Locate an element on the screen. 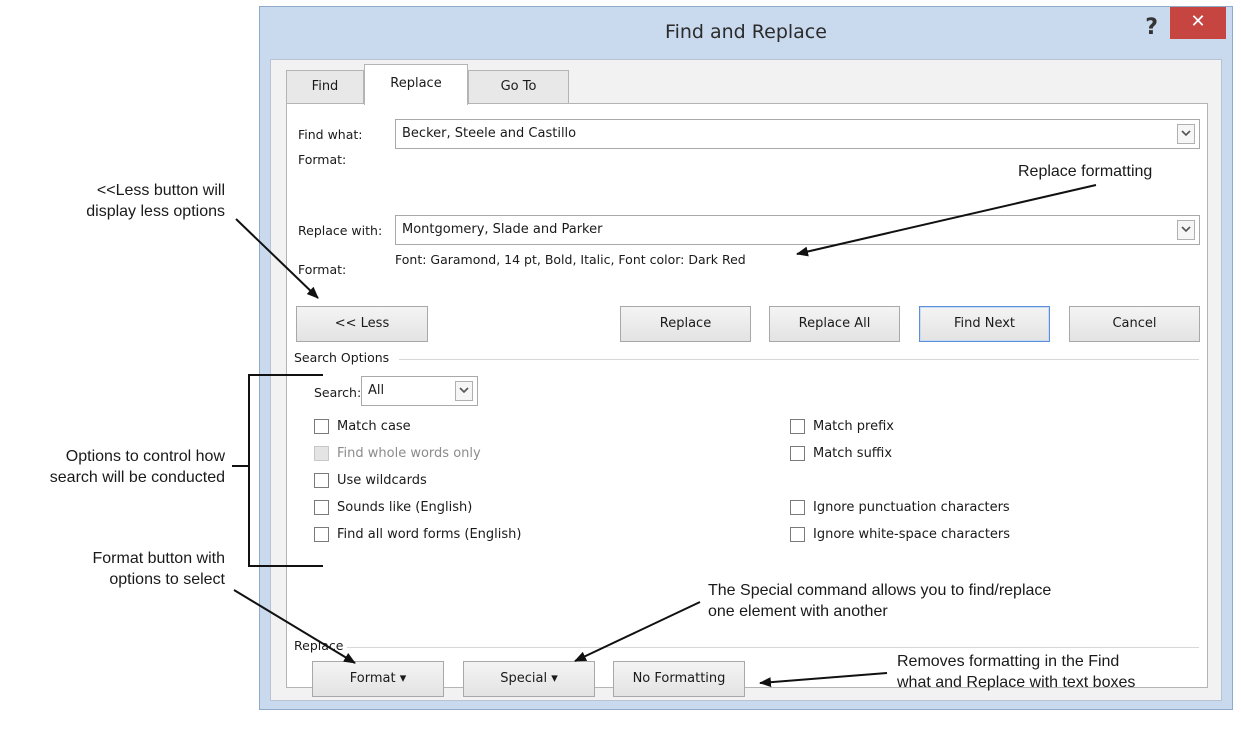  find-format-label: Format: is located at coordinates (322, 159).